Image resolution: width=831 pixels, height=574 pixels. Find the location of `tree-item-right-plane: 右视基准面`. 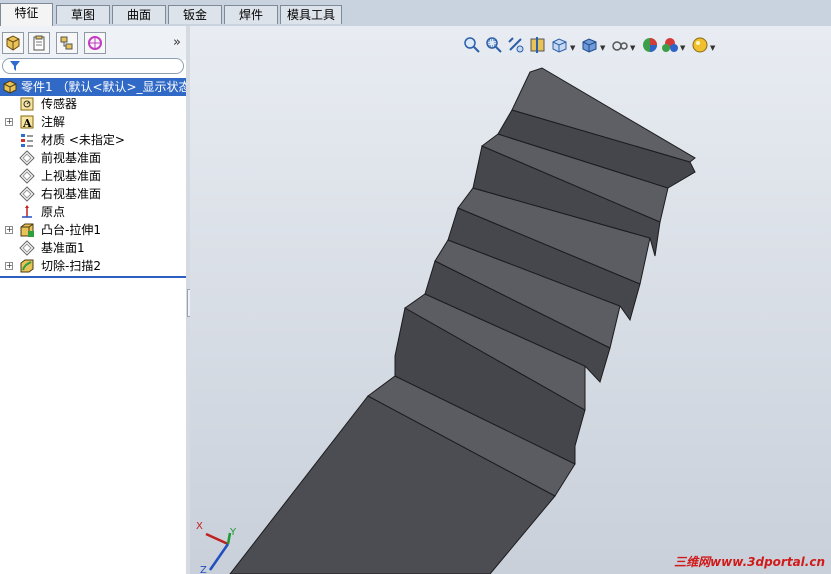

tree-item-right-plane: 右视基准面 is located at coordinates (93, 194).